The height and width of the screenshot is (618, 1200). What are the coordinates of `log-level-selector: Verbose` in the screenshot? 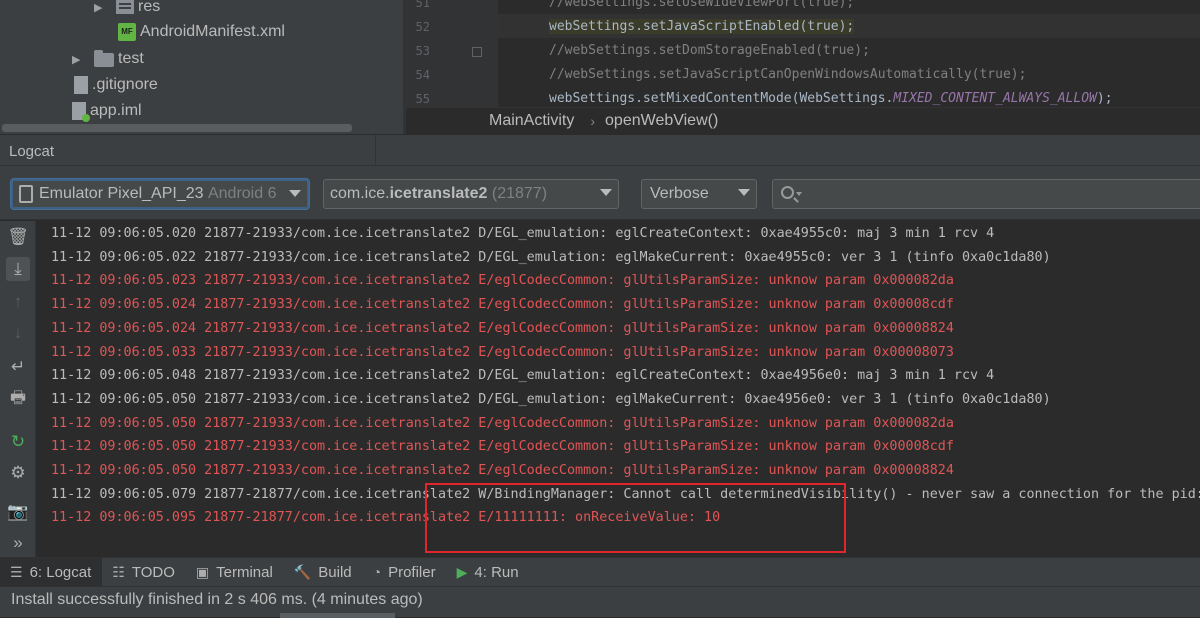 It's located at (699, 194).